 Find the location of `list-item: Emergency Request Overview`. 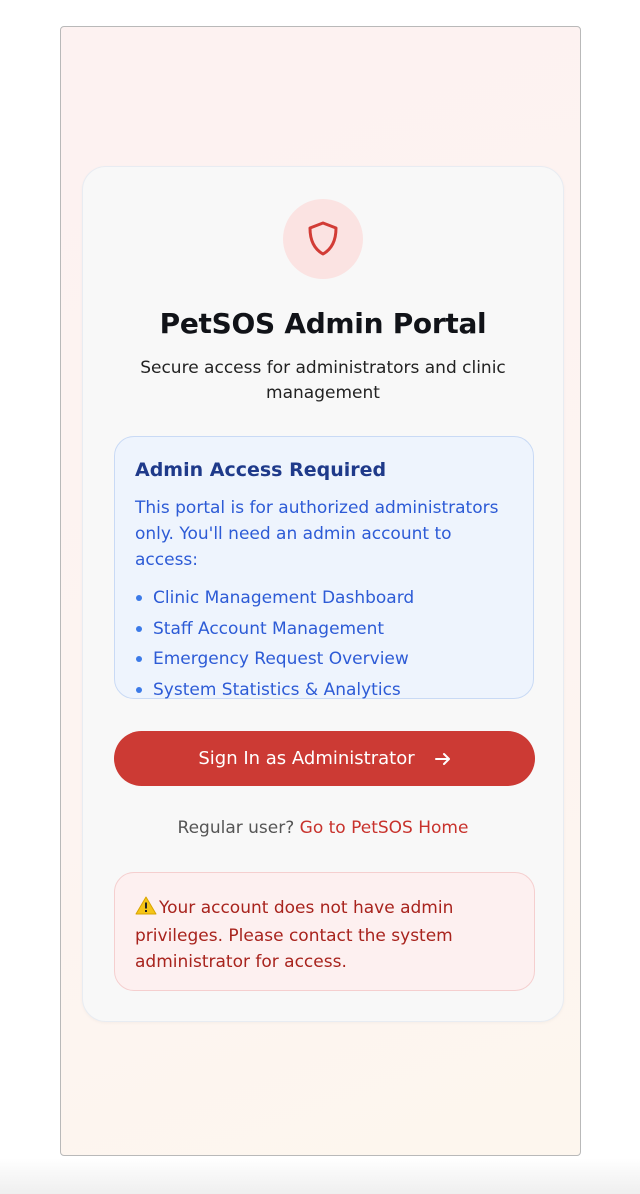

list-item: Emergency Request Overview is located at coordinates (324, 659).